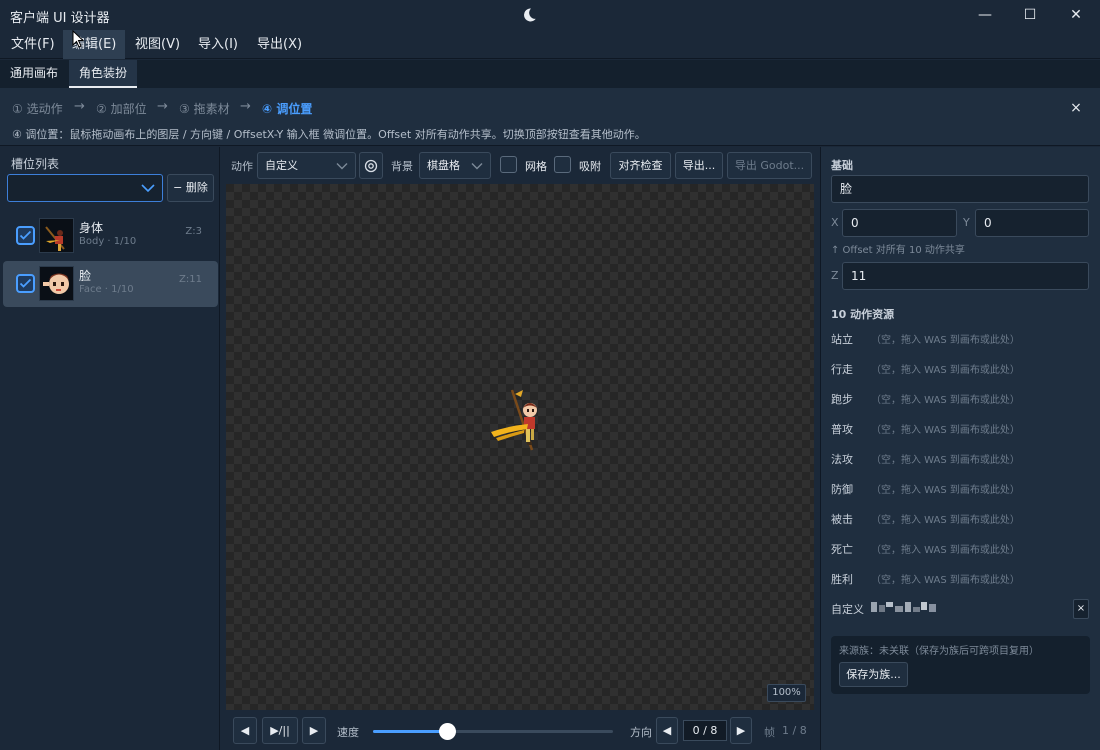  Describe the element at coordinates (218, 44) in the screenshot. I see `menu-import: 导入(I)` at that location.